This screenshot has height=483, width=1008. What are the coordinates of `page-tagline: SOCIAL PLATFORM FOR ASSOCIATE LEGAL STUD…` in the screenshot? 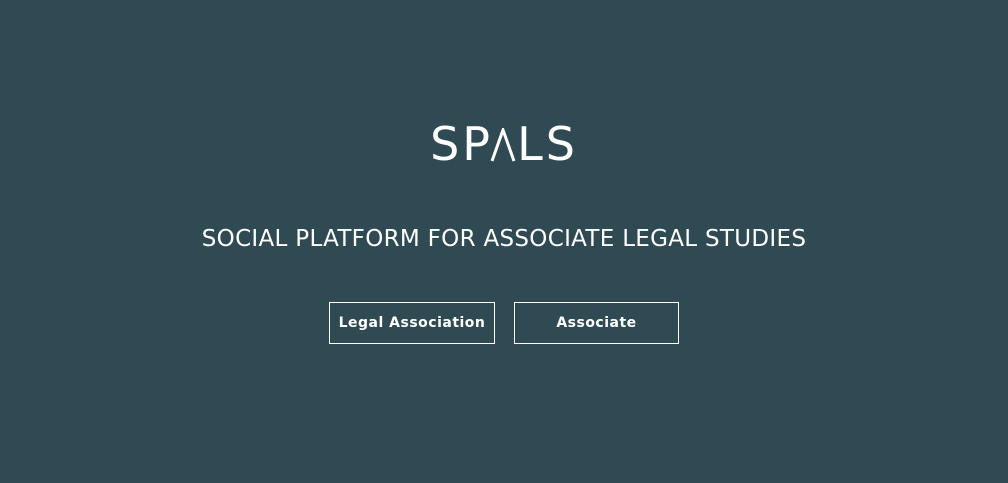 It's located at (504, 239).